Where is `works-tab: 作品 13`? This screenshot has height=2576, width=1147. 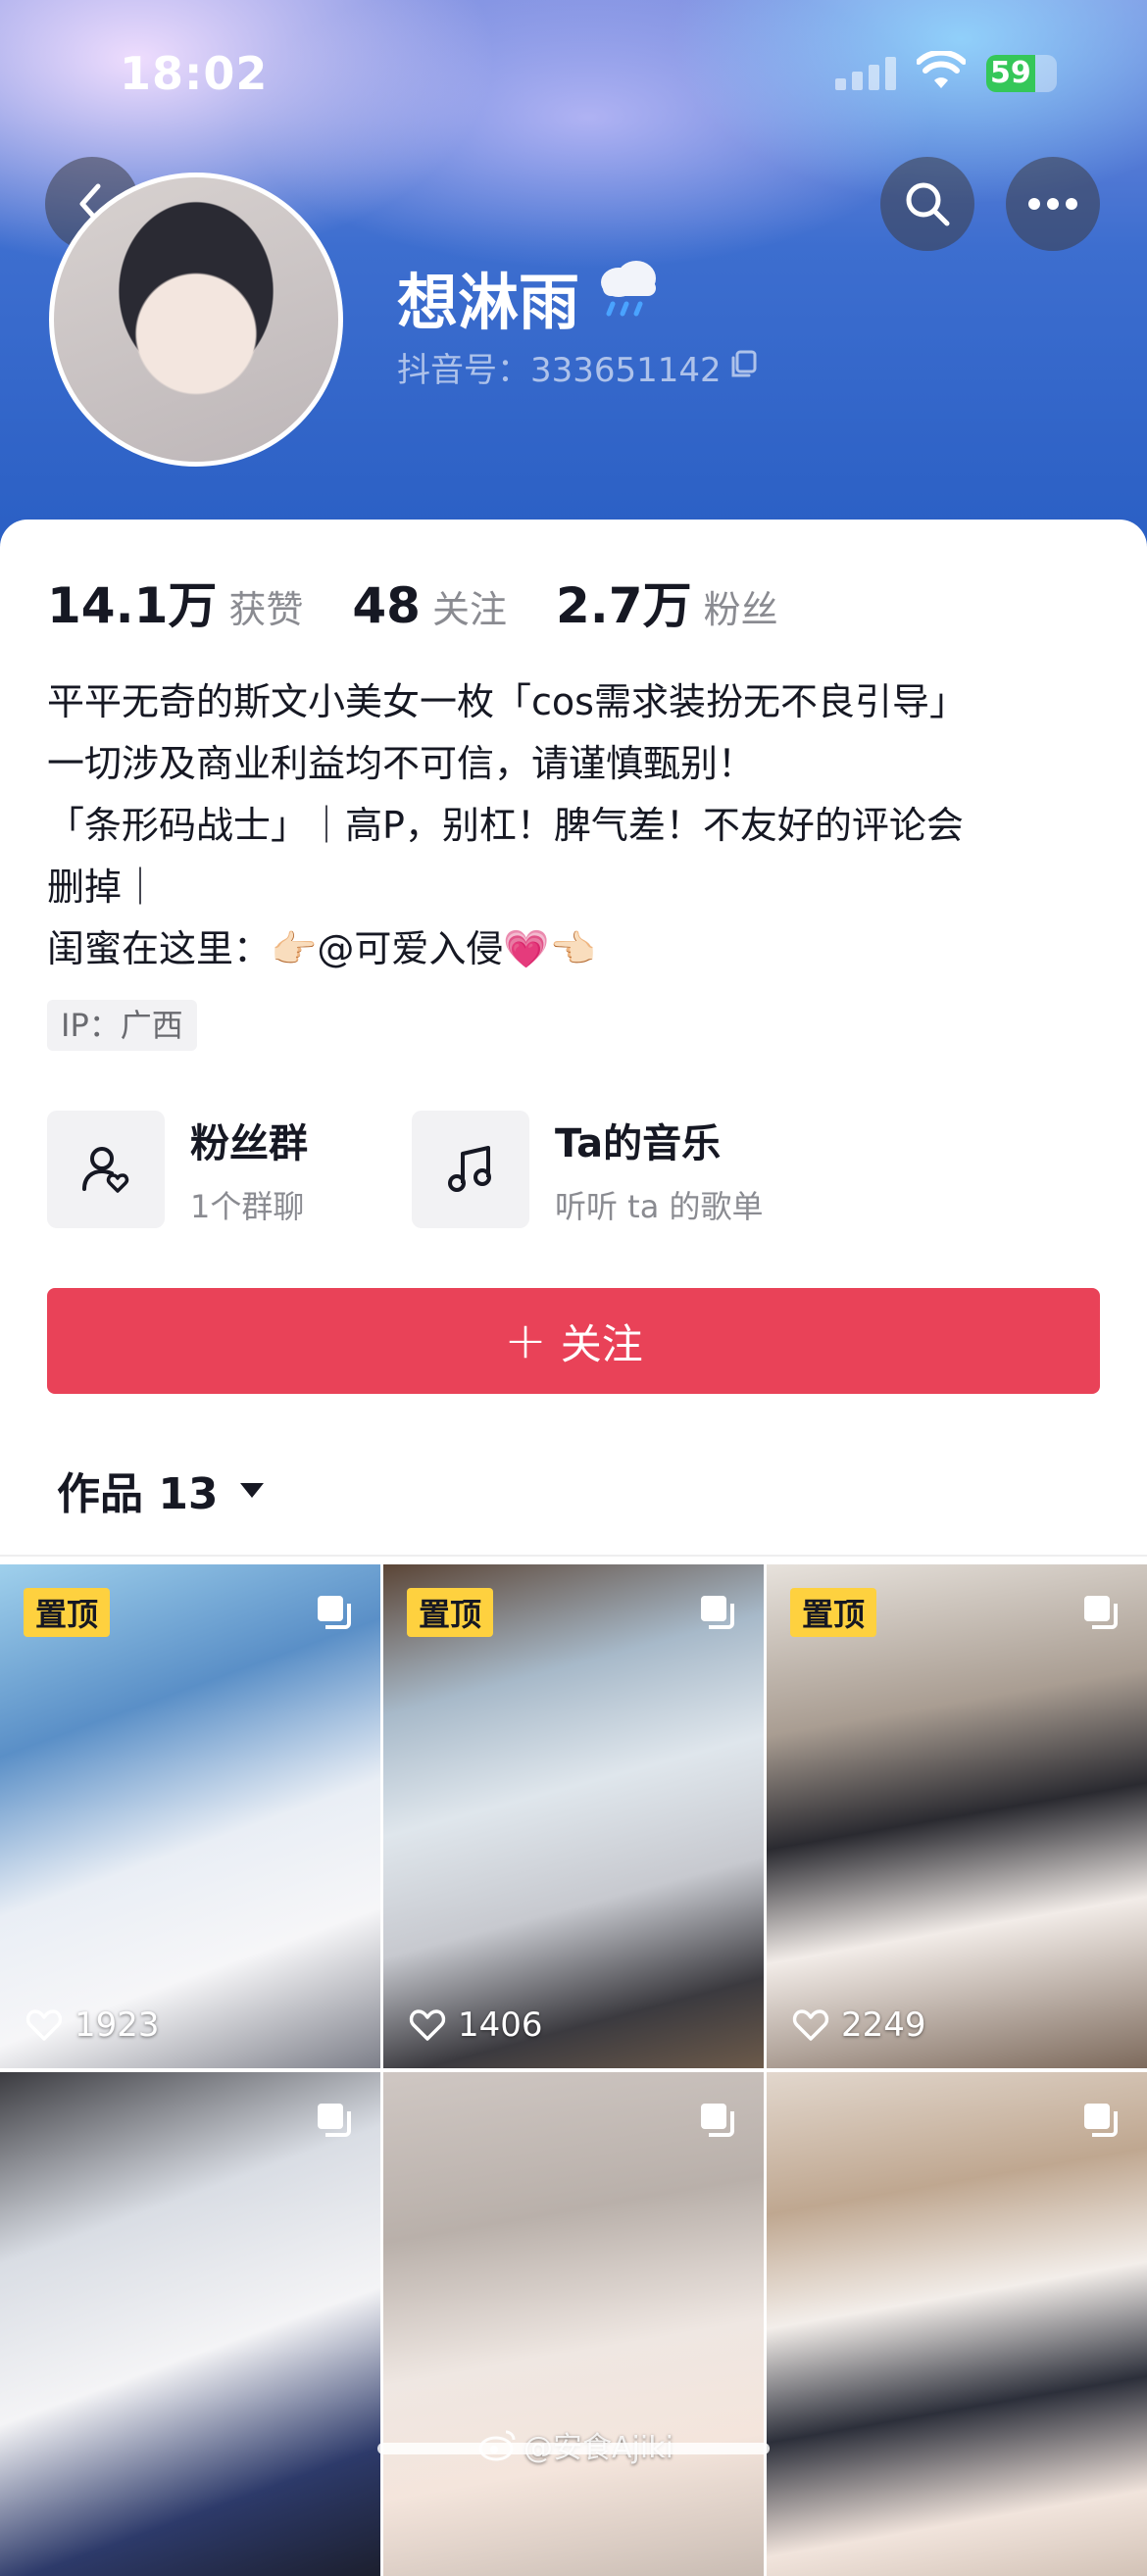
works-tab: 作品 13 is located at coordinates (160, 1490).